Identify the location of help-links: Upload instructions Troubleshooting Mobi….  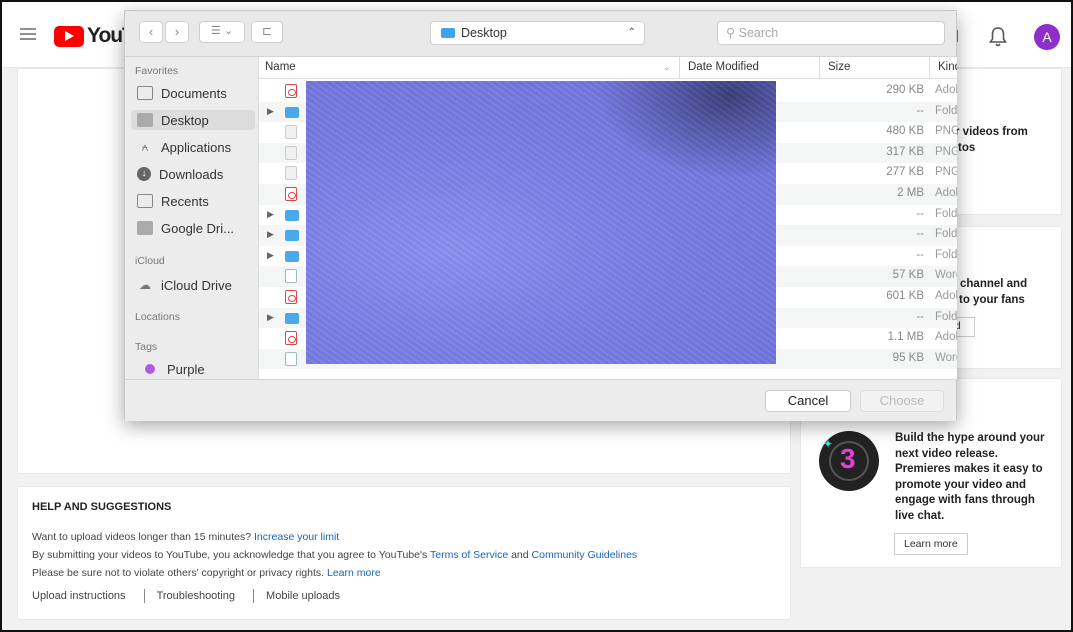
(186, 596).